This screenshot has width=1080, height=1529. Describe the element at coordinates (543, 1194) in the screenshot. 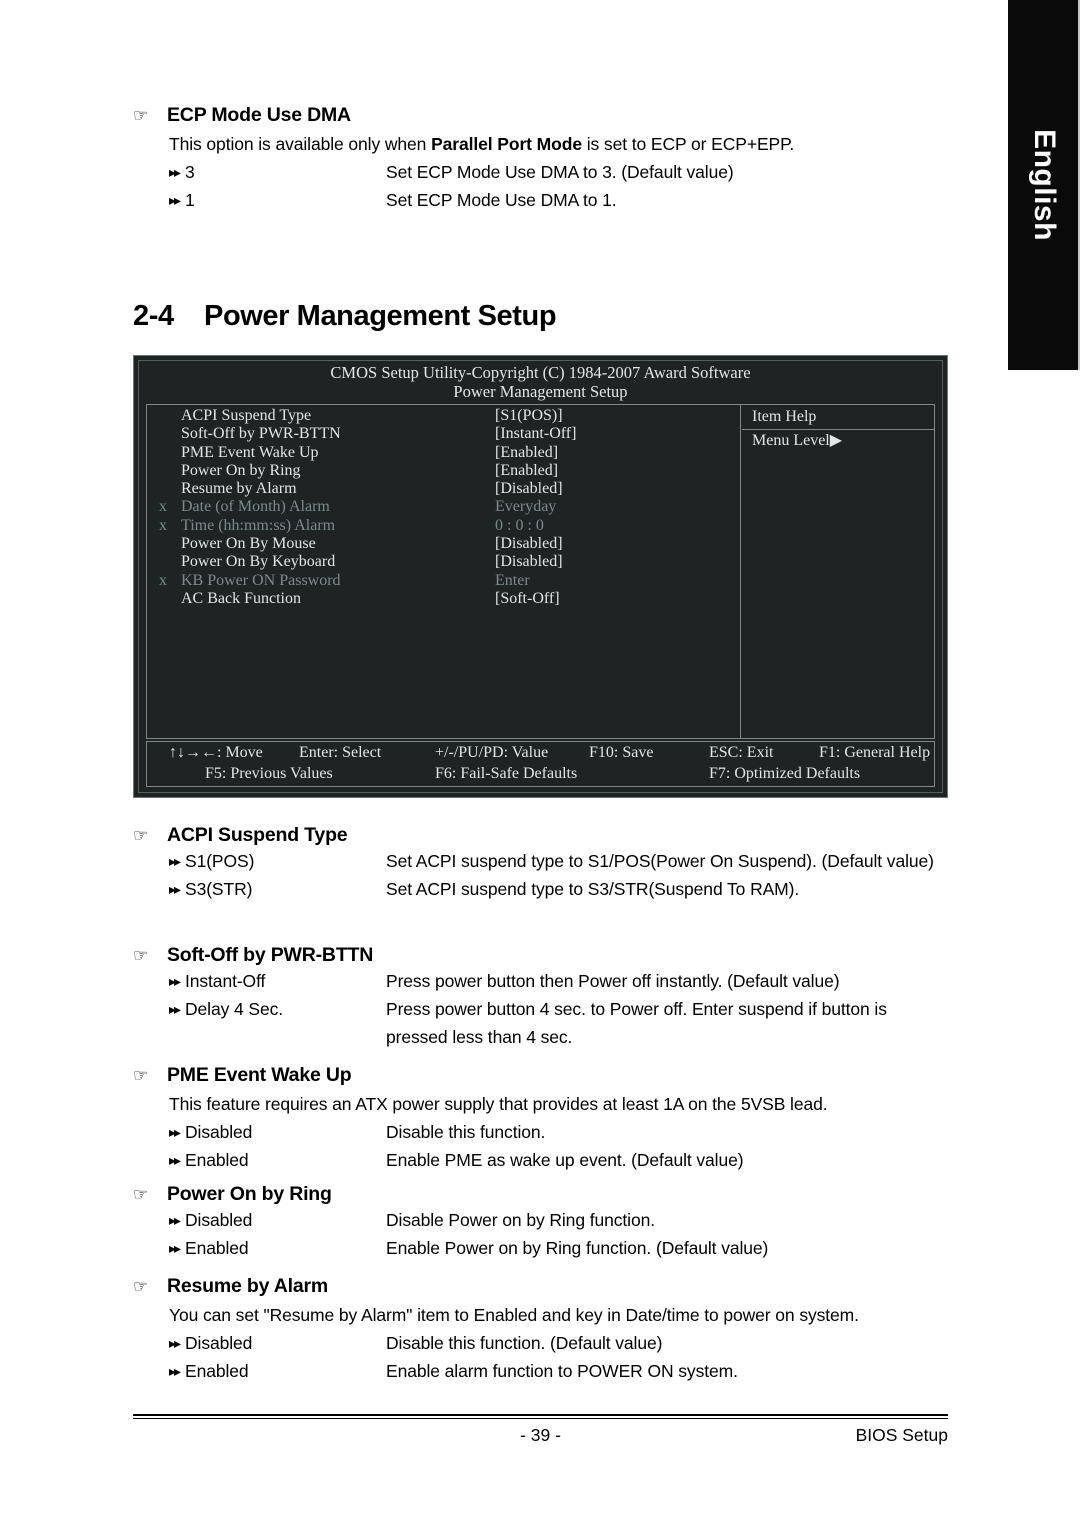

I see `section-heading: ☞ Power On by Ring` at that location.